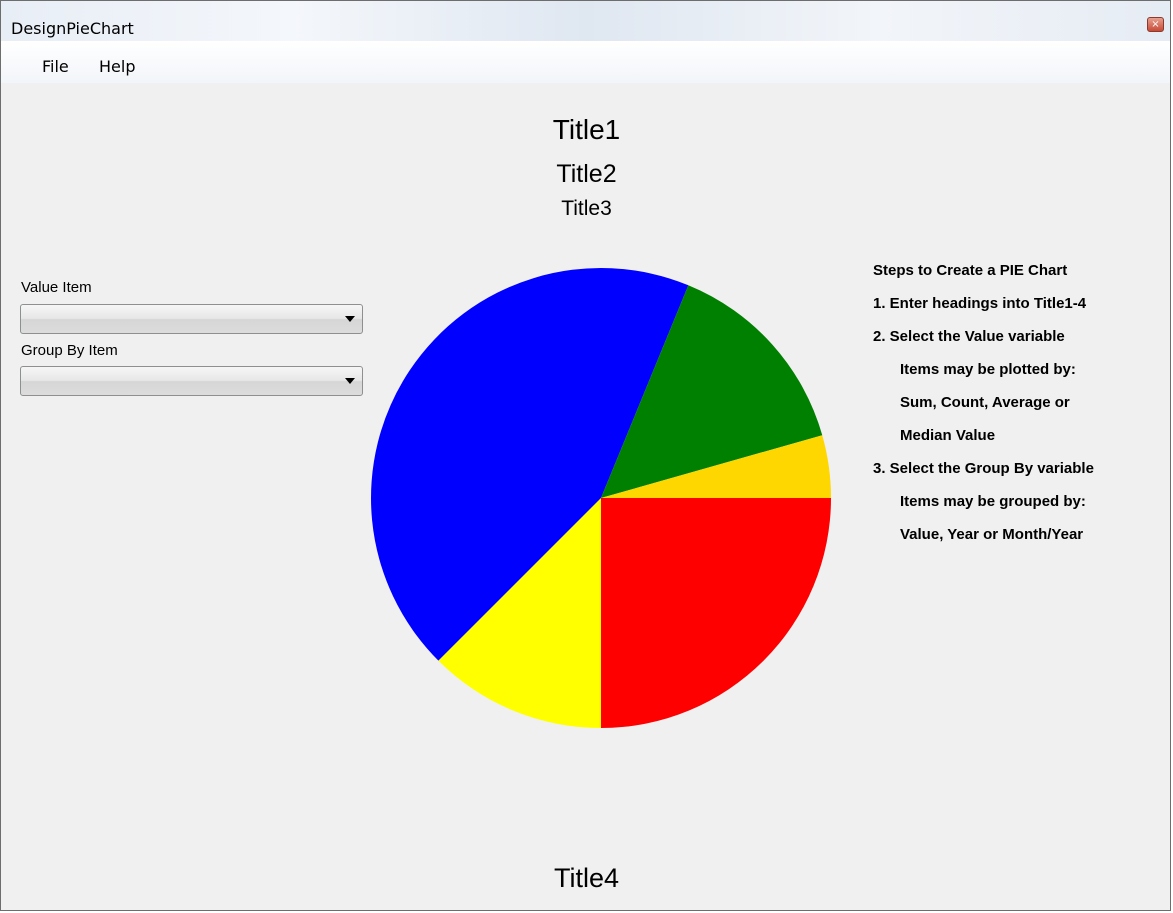 This screenshot has height=913, width=1173. Describe the element at coordinates (55, 66) in the screenshot. I see `menu-file: File` at that location.